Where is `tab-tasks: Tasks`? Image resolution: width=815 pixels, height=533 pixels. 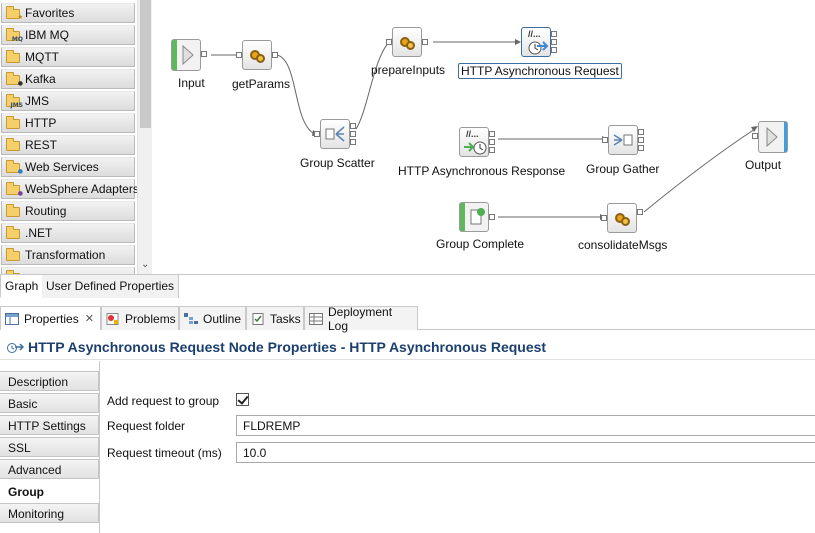
tab-tasks: Tasks is located at coordinates (275, 318).